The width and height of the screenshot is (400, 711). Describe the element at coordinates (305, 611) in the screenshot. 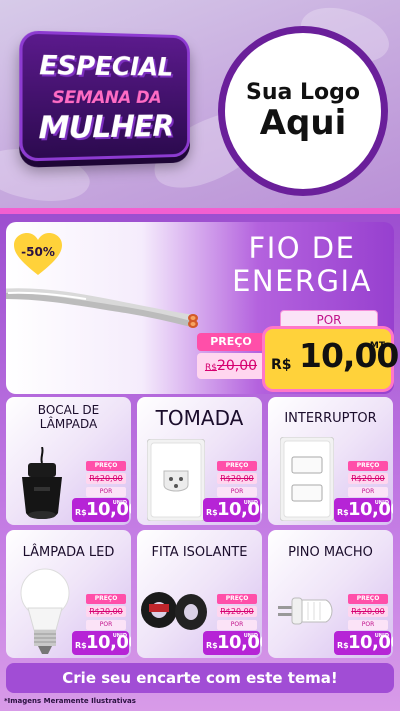

I see `plug-icon` at that location.